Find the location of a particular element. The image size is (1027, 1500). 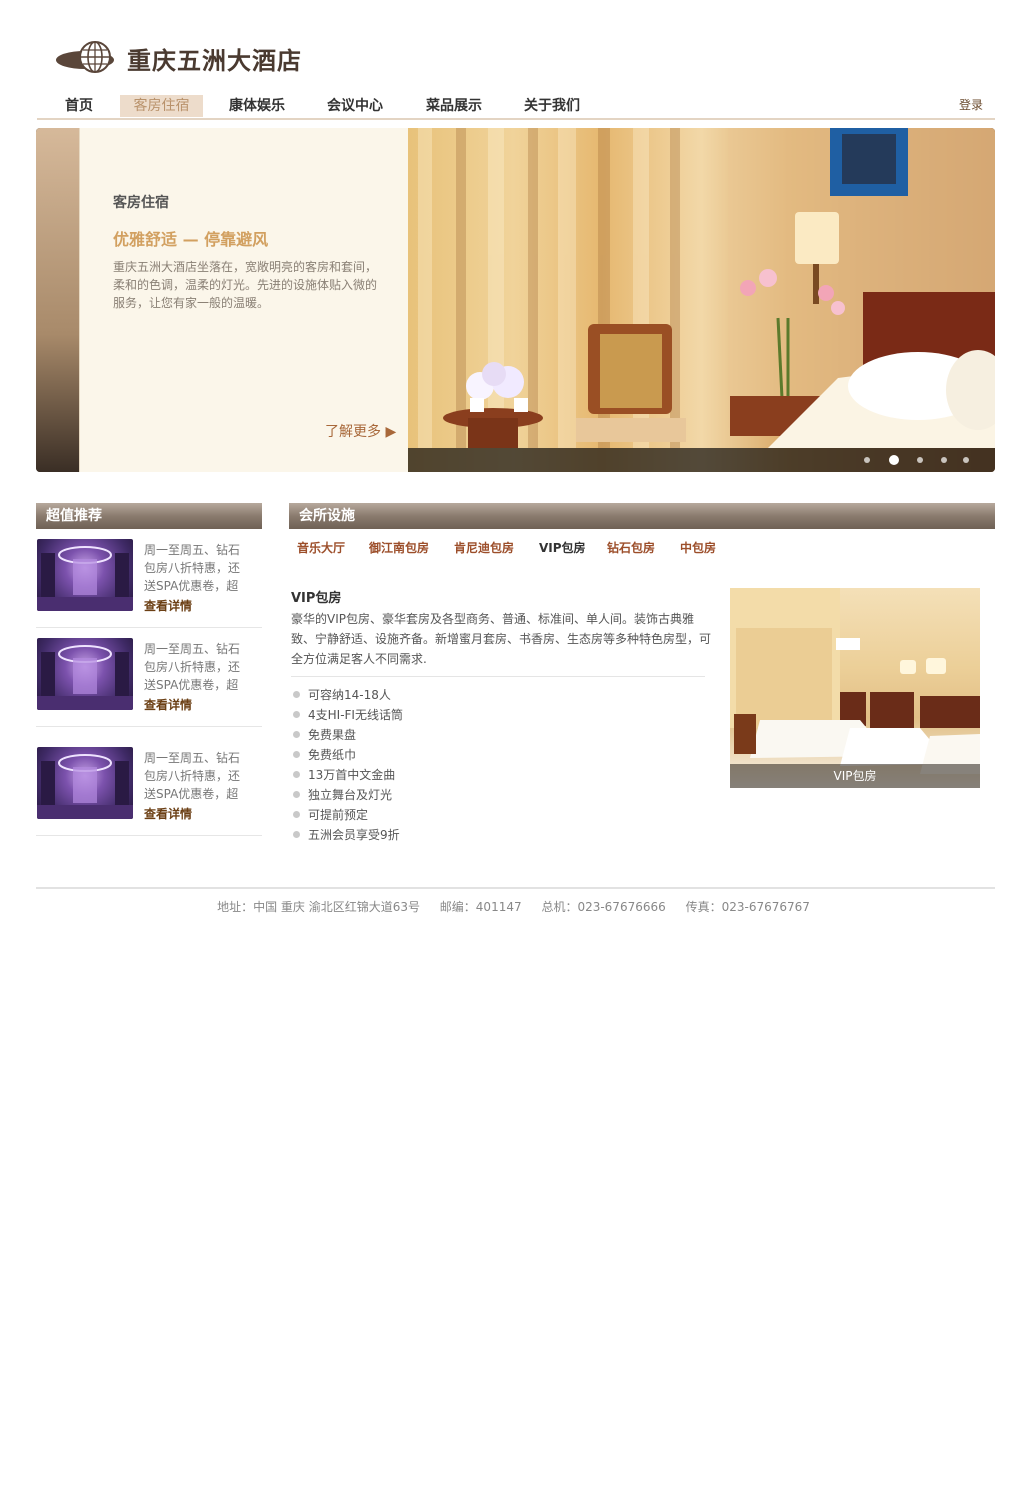

footer-zip: 邮编：401147 is located at coordinates (480, 907).